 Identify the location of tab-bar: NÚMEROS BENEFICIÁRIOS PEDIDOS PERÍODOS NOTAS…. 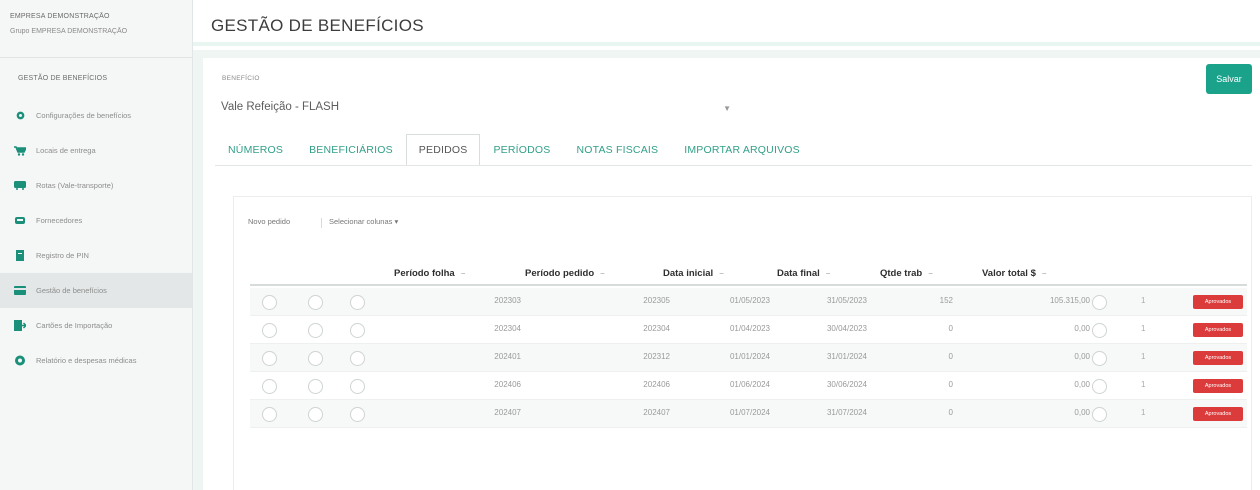
(514, 149).